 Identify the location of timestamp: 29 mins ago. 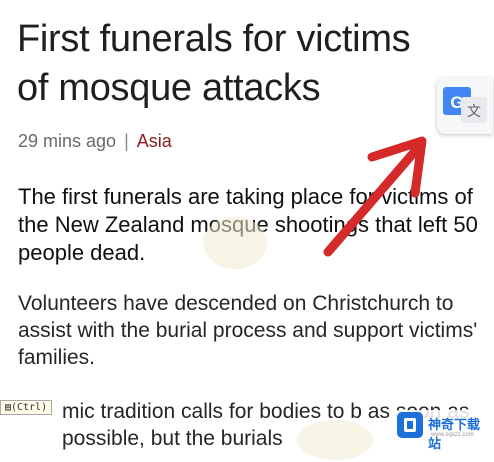
(67, 141).